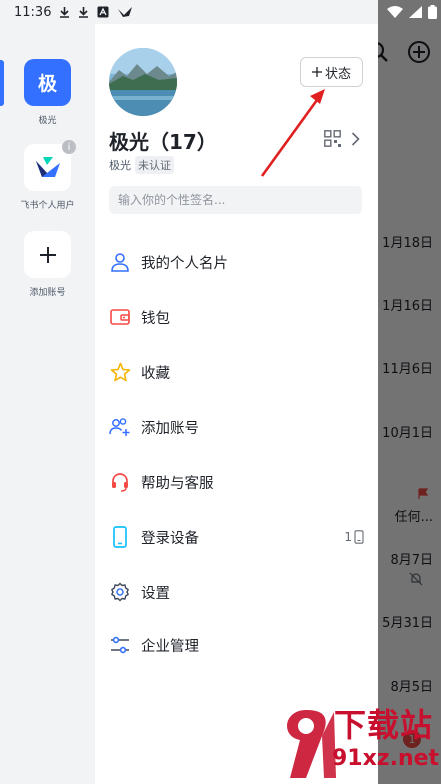 This screenshot has width=441, height=784. I want to click on headset-icon, so click(120, 482).